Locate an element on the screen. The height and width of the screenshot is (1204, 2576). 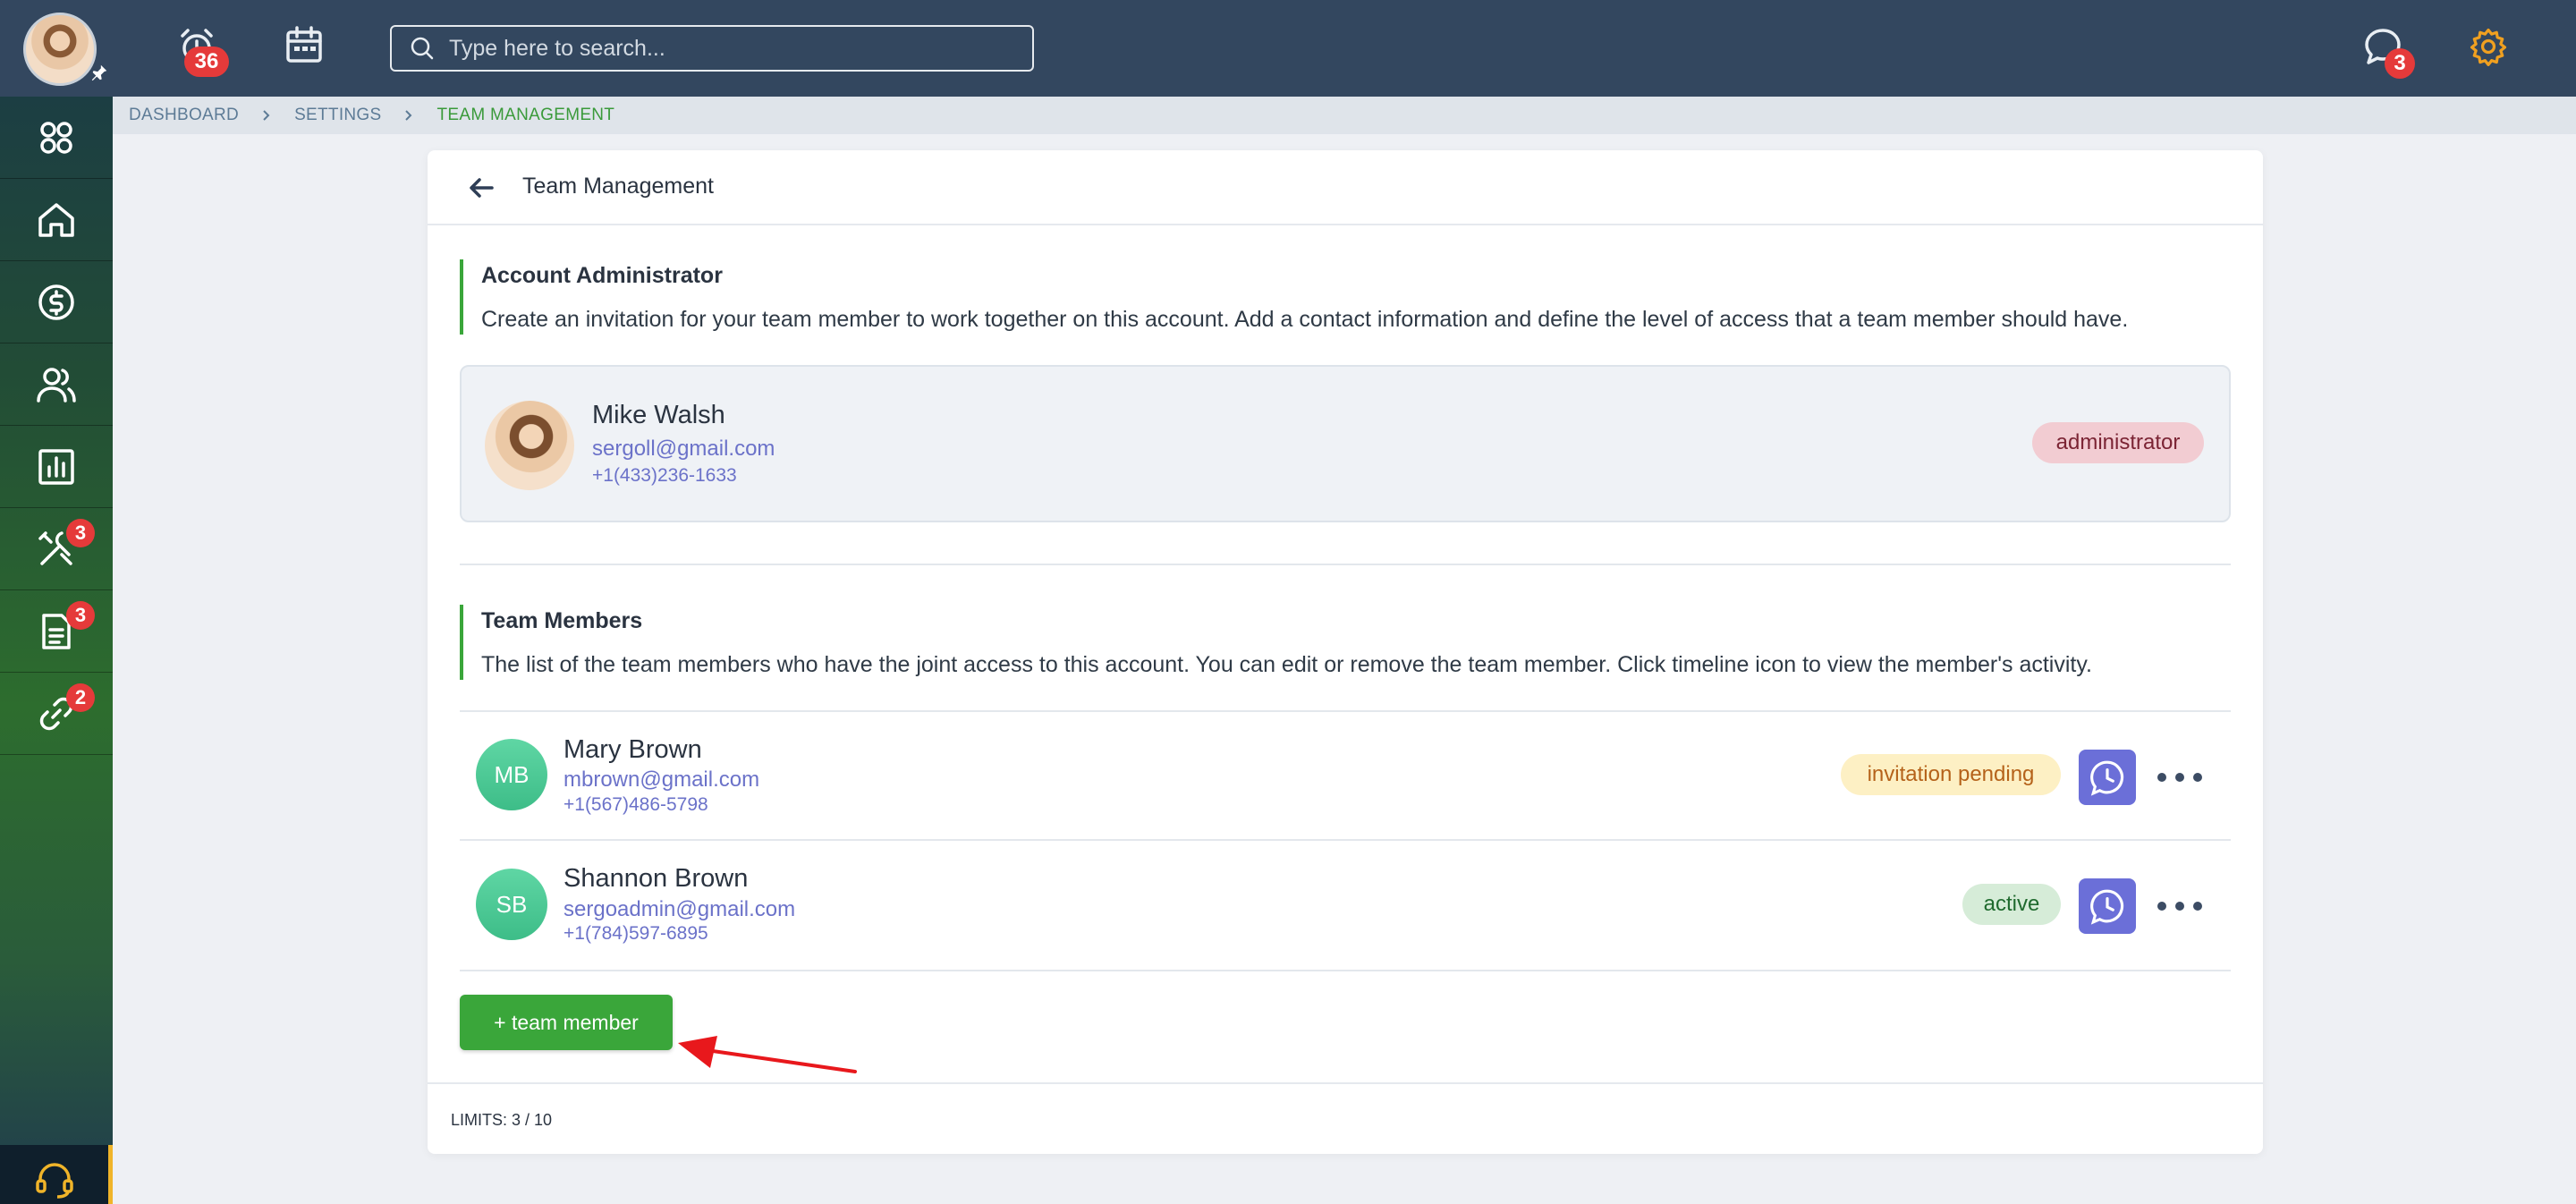
settings-button is located at coordinates (2490, 48).